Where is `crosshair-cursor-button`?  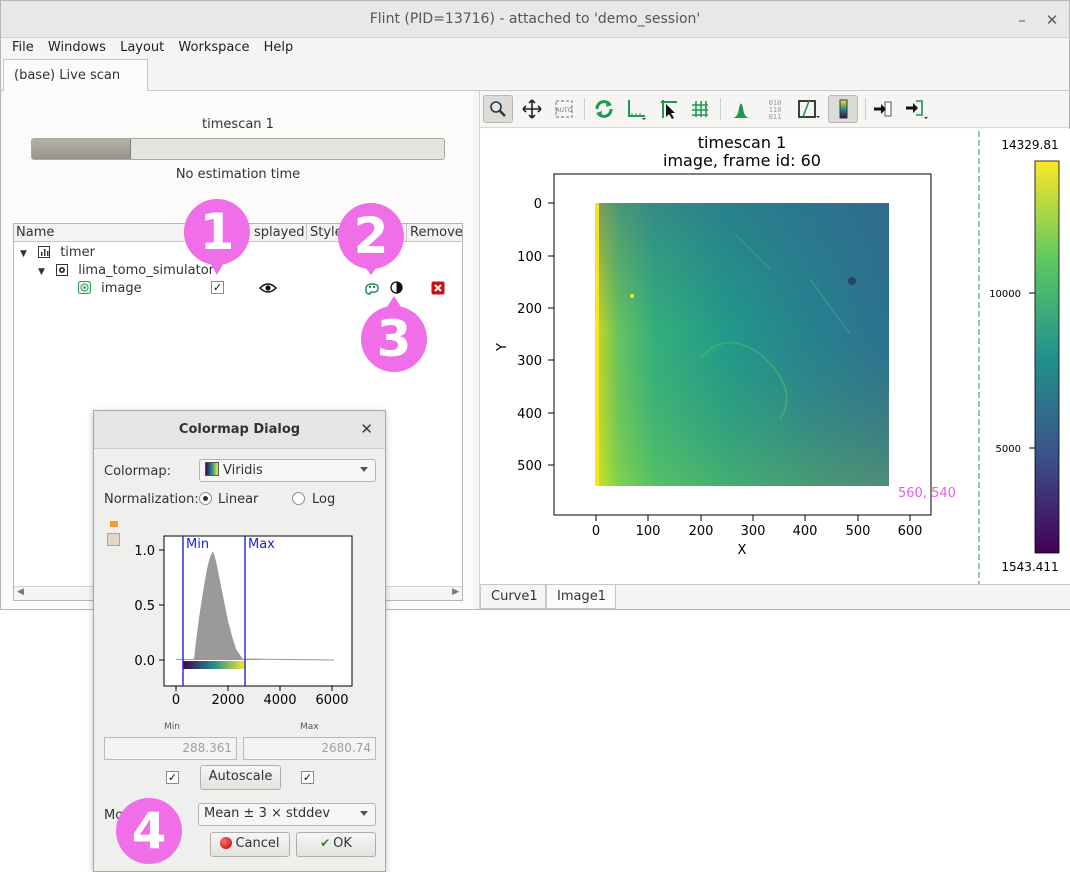 crosshair-cursor-button is located at coordinates (668, 109).